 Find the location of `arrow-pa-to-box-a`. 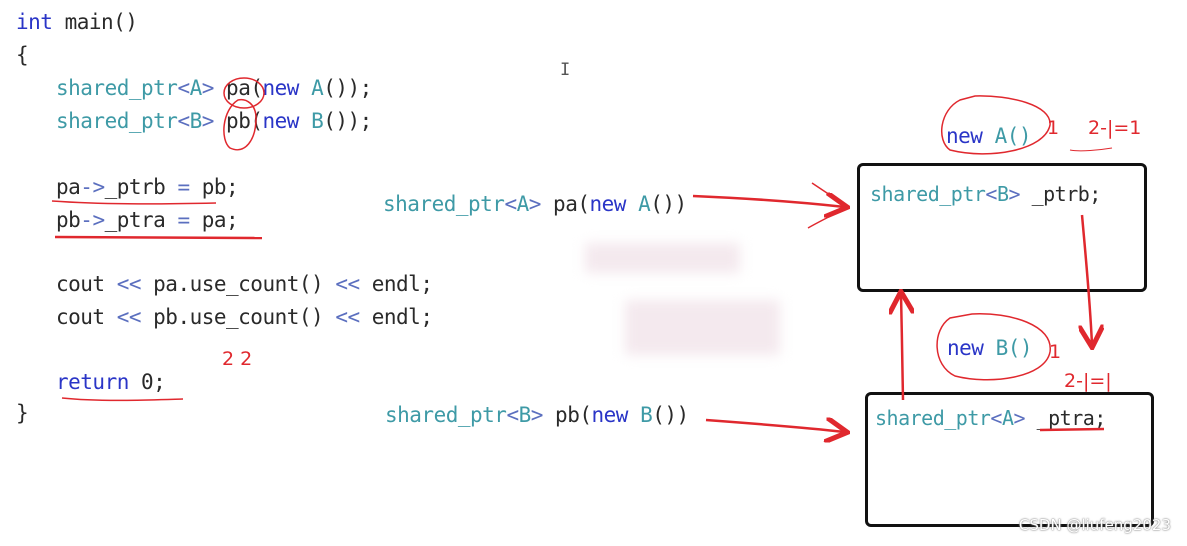

arrow-pa-to-box-a is located at coordinates (768, 201).